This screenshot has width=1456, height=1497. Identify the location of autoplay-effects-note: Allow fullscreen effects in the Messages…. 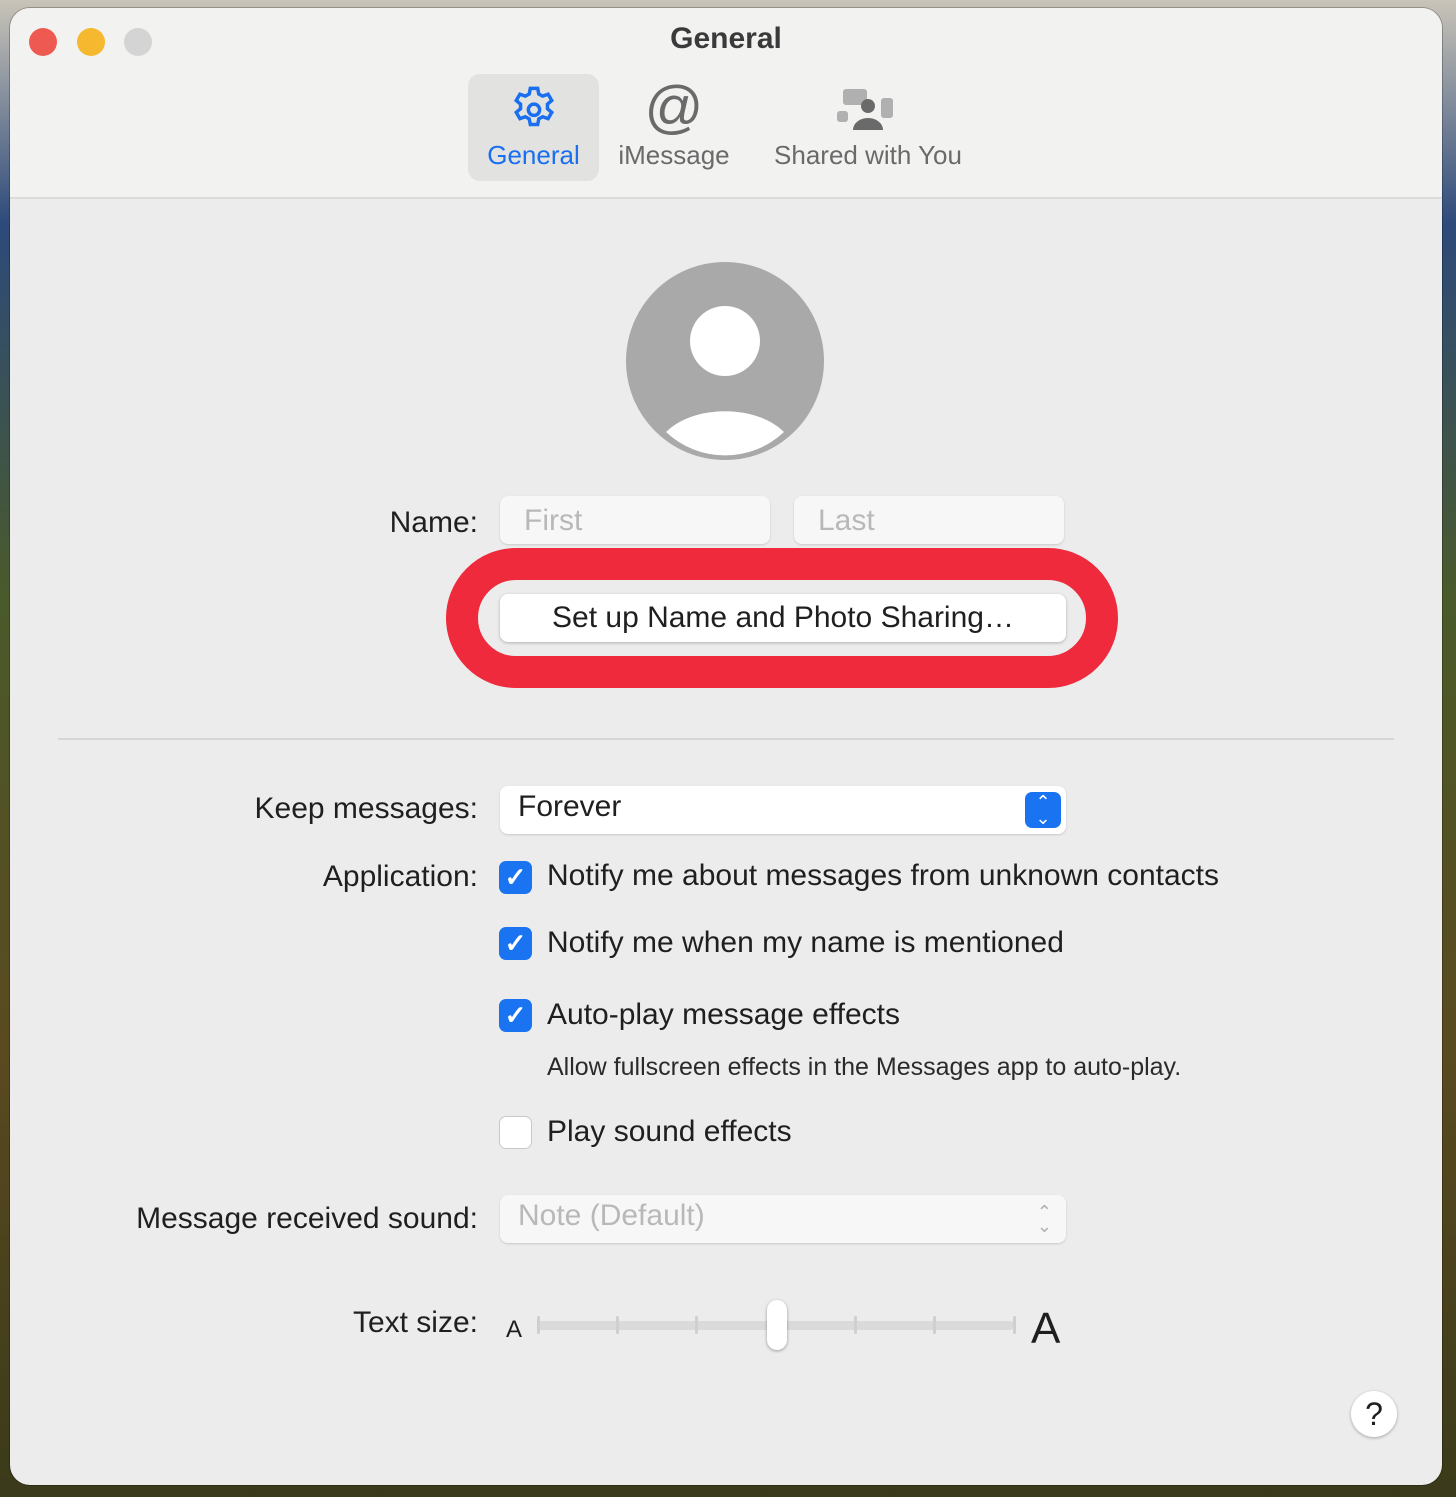
(864, 1067).